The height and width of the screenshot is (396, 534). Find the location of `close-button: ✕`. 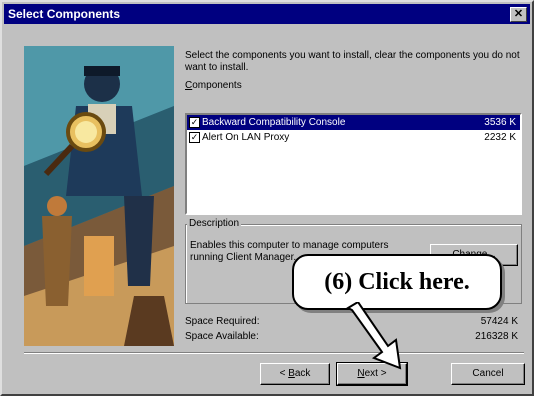

close-button: ✕ is located at coordinates (518, 14).